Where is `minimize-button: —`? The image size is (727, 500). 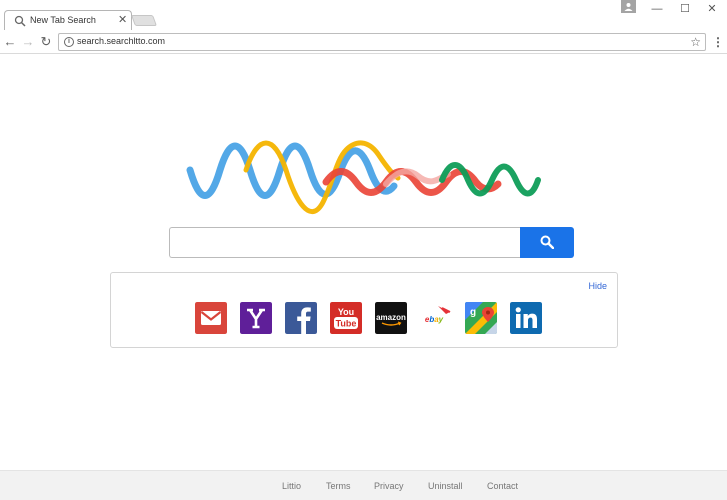
minimize-button: — is located at coordinates (657, 9).